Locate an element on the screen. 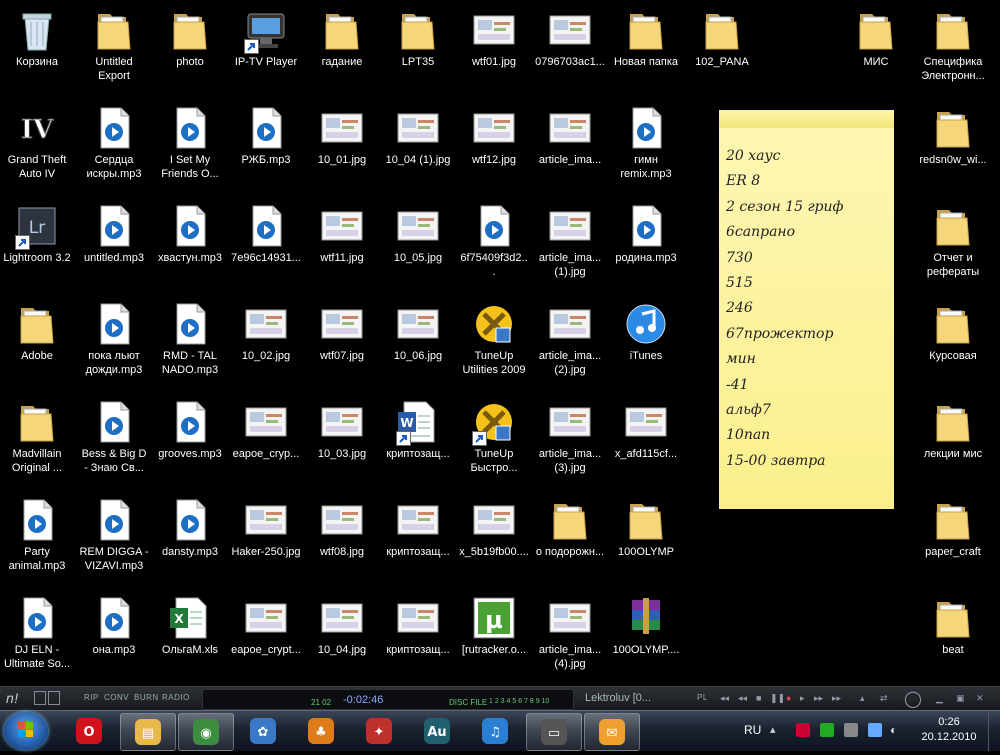 The image size is (1000, 755). taskbar-fl-studio-button: ♣ is located at coordinates (321, 731).